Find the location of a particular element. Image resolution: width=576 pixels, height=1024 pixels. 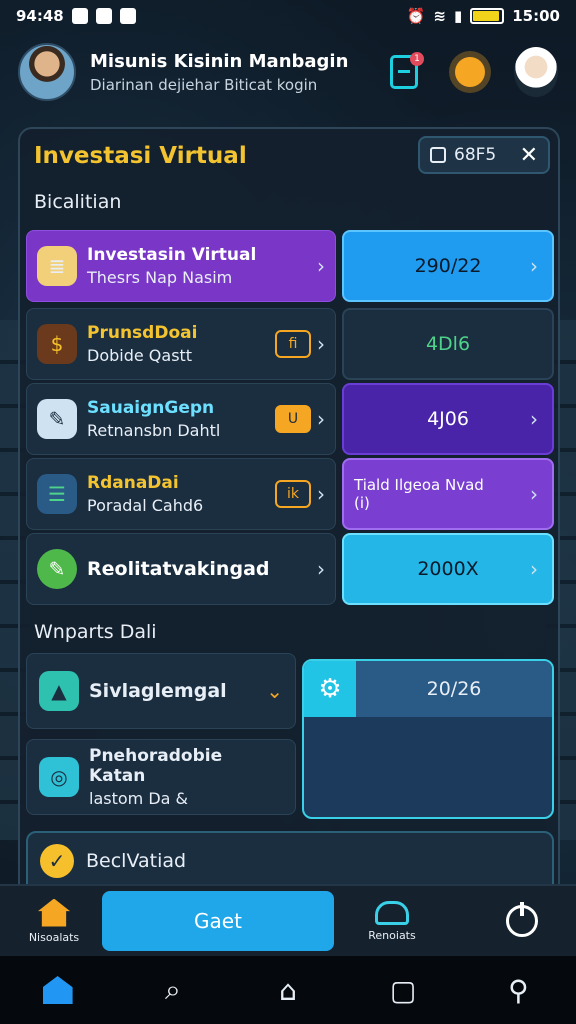

row-text: Pnehoradobie Katan lastom Da & is located at coordinates (186, 777).